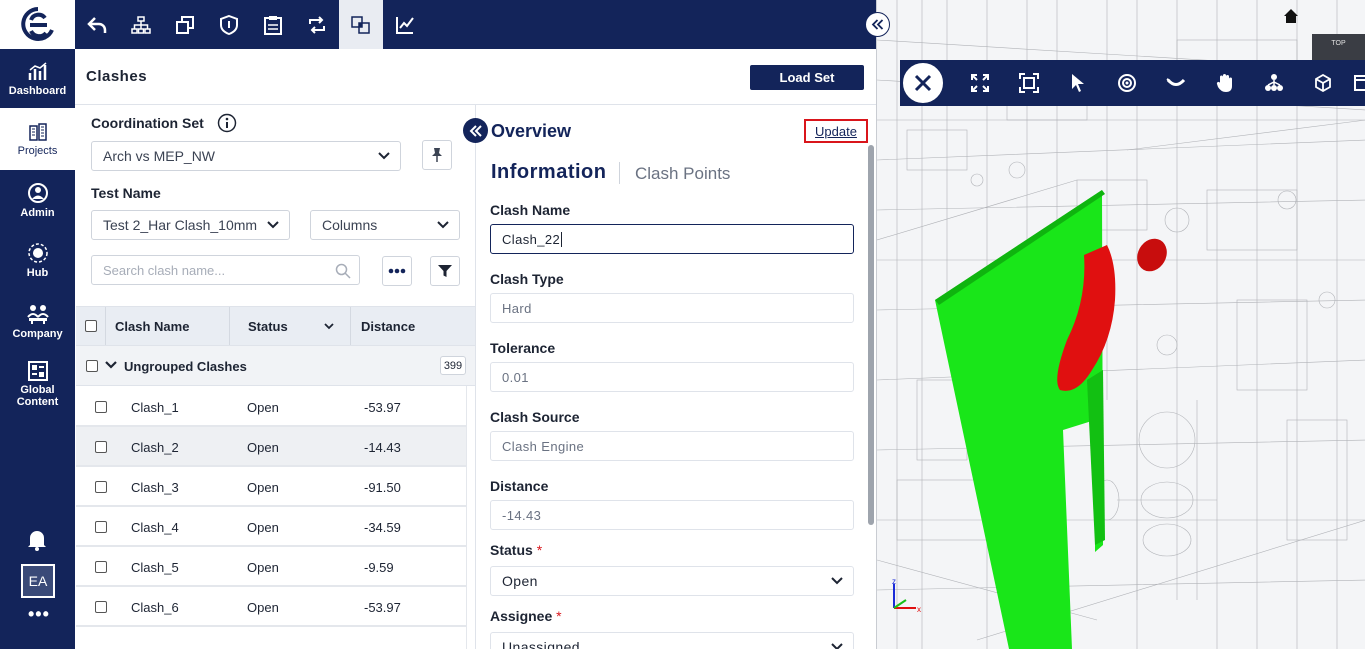 This screenshot has height=649, width=1365. What do you see at coordinates (672, 446) in the screenshot?
I see `clash-source-field: Clash Engine` at bounding box center [672, 446].